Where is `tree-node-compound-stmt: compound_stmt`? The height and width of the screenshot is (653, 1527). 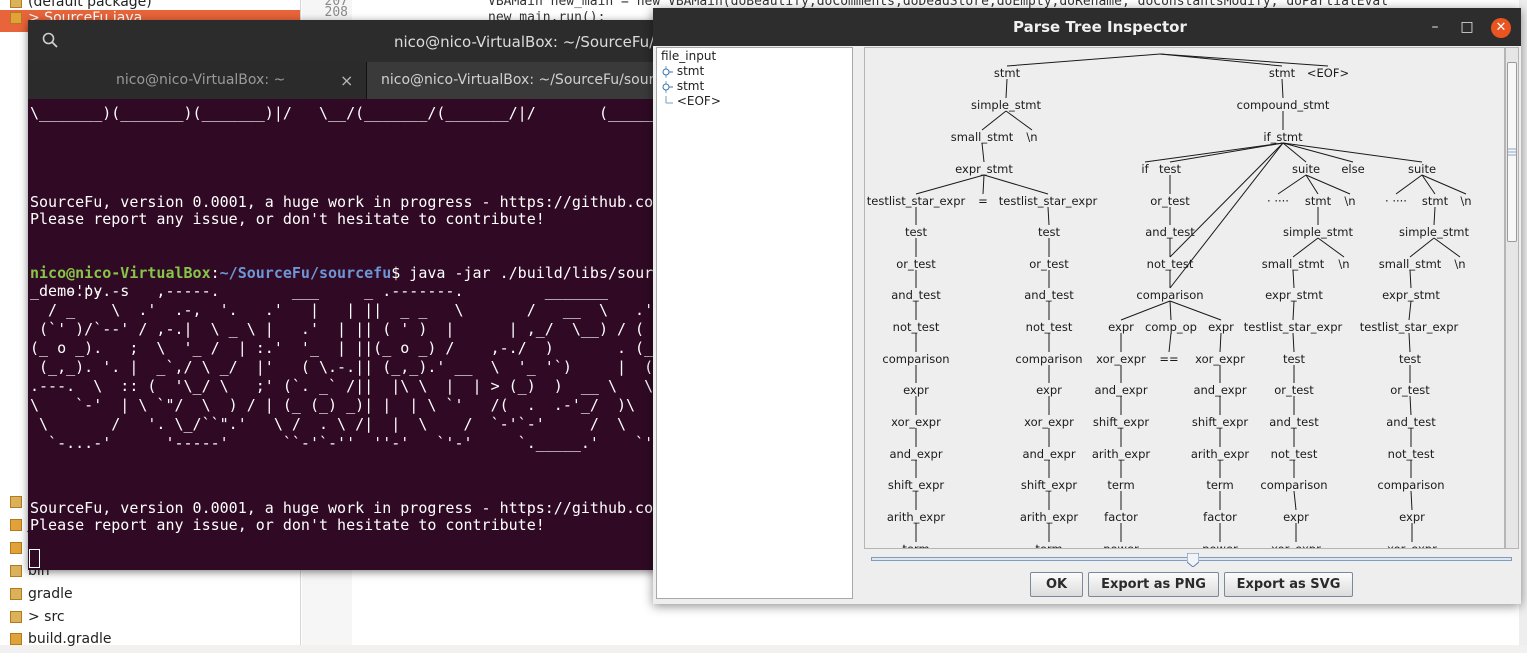 tree-node-compound-stmt: compound_stmt is located at coordinates (1283, 105).